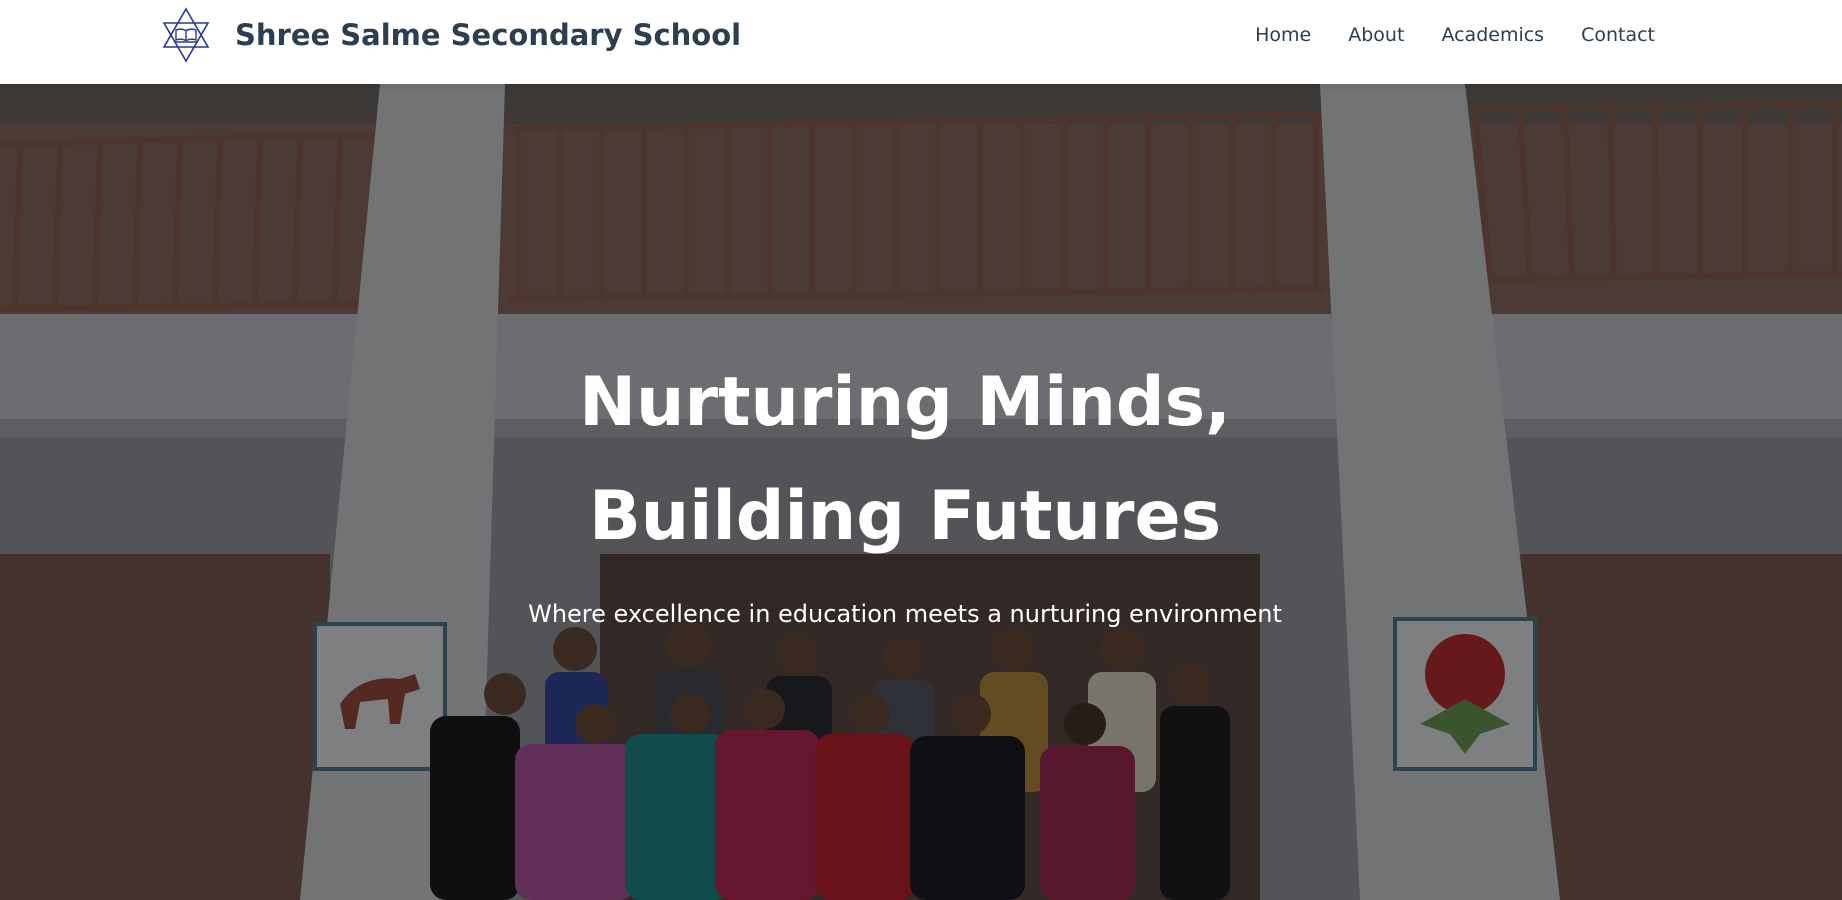 The image size is (1842, 900). Describe the element at coordinates (488, 35) in the screenshot. I see `school-name: Shree Salme Secondary School` at that location.